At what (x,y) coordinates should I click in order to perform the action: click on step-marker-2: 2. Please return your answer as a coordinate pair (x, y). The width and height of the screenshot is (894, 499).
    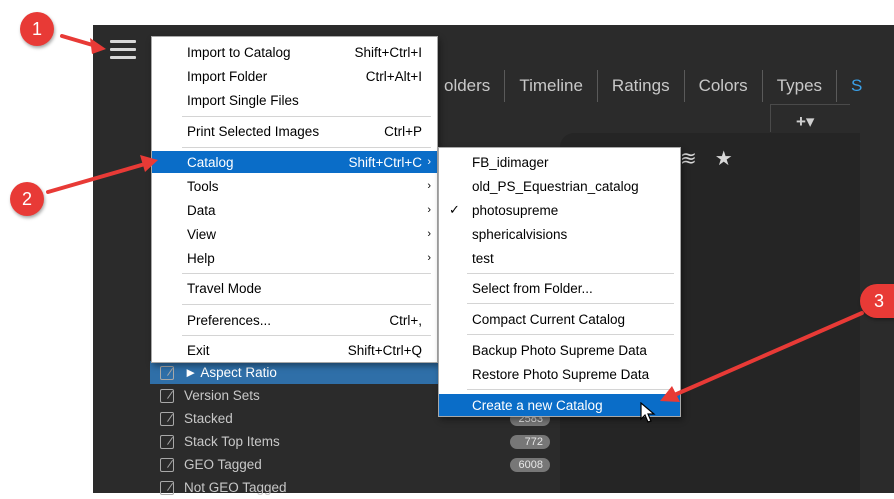
    Looking at the image, I should click on (27, 199).